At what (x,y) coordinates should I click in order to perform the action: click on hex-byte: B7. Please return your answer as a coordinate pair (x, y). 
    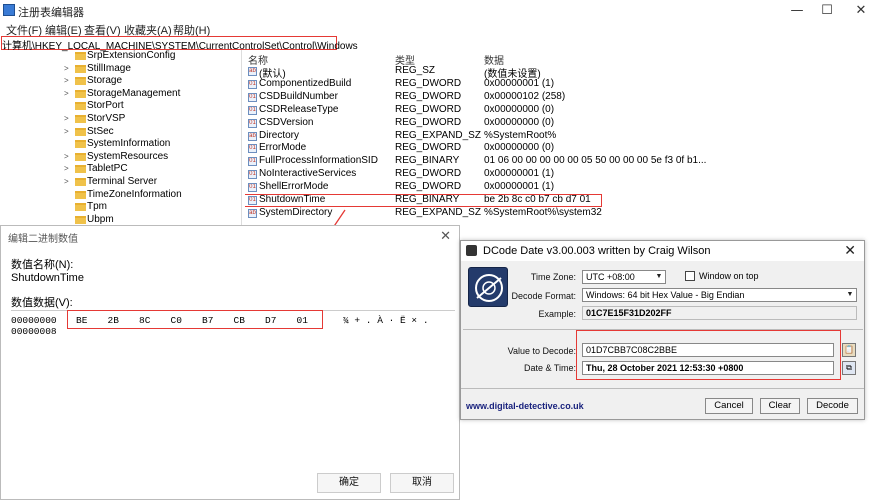
    Looking at the image, I should click on (207, 320).